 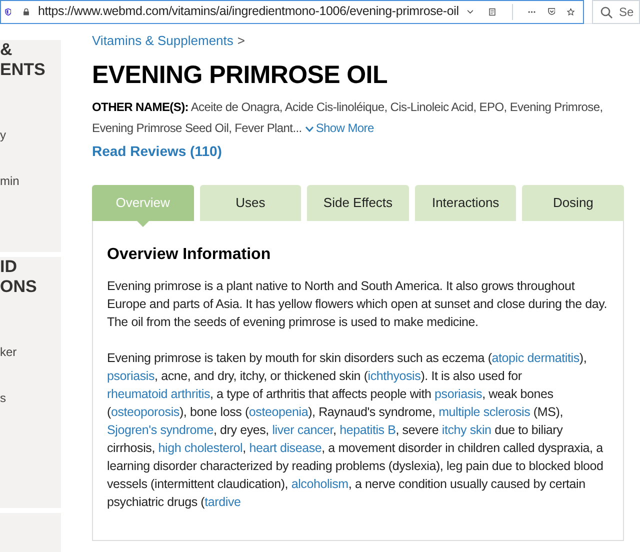 What do you see at coordinates (160, 430) in the screenshot?
I see `condition-link: Sjogren's syndrome` at bounding box center [160, 430].